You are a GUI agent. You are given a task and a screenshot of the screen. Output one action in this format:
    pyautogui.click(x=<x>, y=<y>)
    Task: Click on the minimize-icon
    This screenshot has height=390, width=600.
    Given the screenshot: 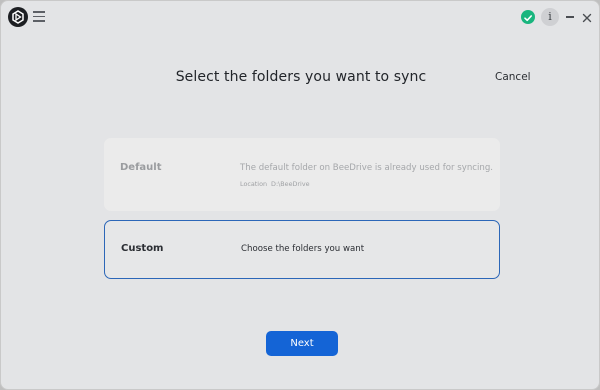 What is the action you would take?
    pyautogui.click(x=570, y=17)
    